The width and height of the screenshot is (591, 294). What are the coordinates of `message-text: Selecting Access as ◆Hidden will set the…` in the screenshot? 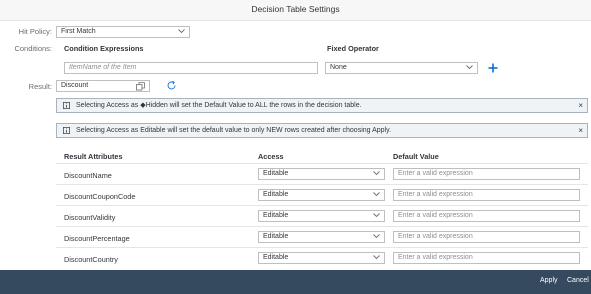 It's located at (219, 105).